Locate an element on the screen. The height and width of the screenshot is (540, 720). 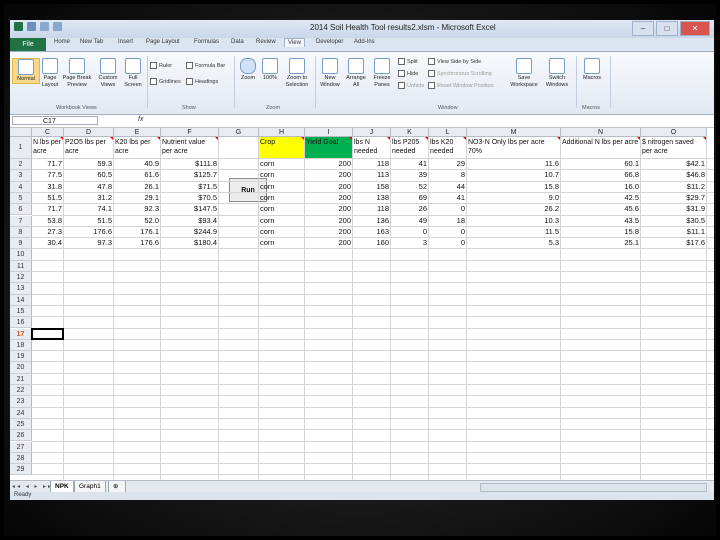
cell-n2: 60.1 is located at coordinates (600, 164).